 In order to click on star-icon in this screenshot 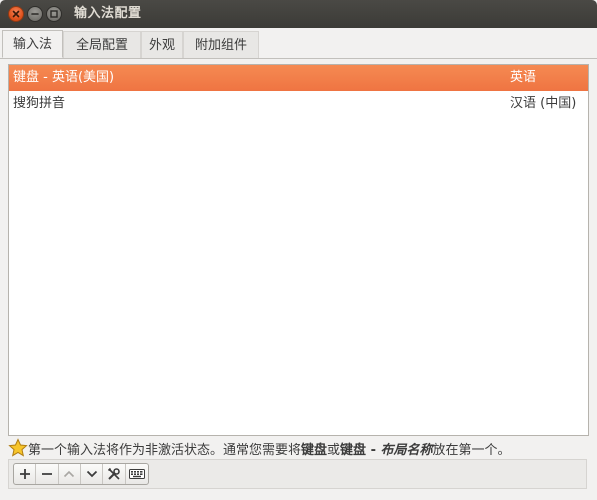, I will do `click(18, 447)`.